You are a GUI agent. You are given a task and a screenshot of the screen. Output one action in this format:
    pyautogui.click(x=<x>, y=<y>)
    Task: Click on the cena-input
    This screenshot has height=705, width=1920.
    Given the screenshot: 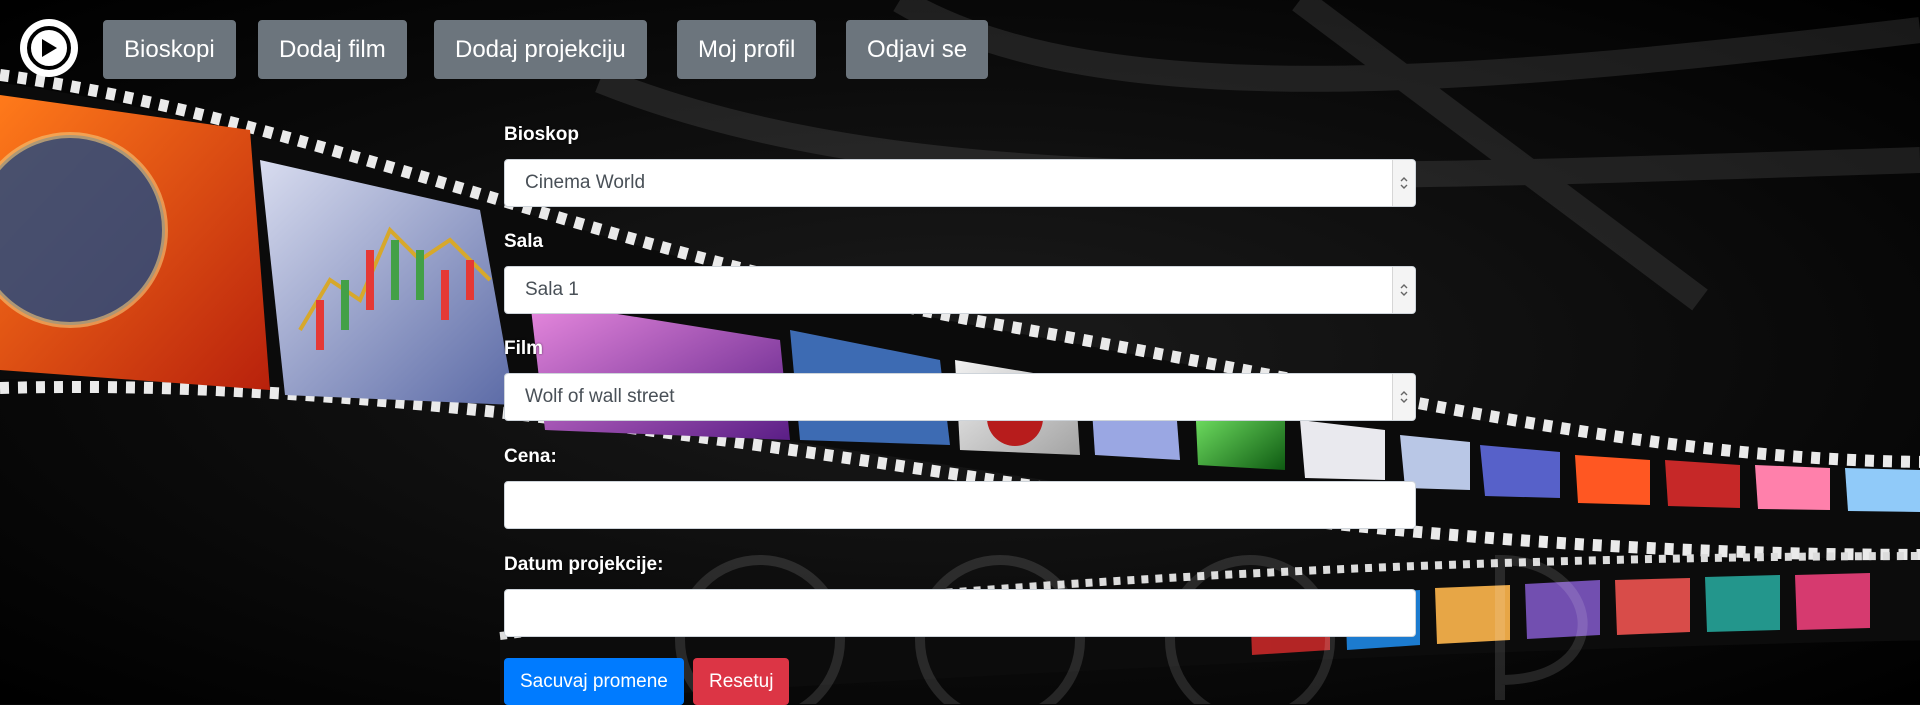 What is the action you would take?
    pyautogui.click(x=960, y=505)
    